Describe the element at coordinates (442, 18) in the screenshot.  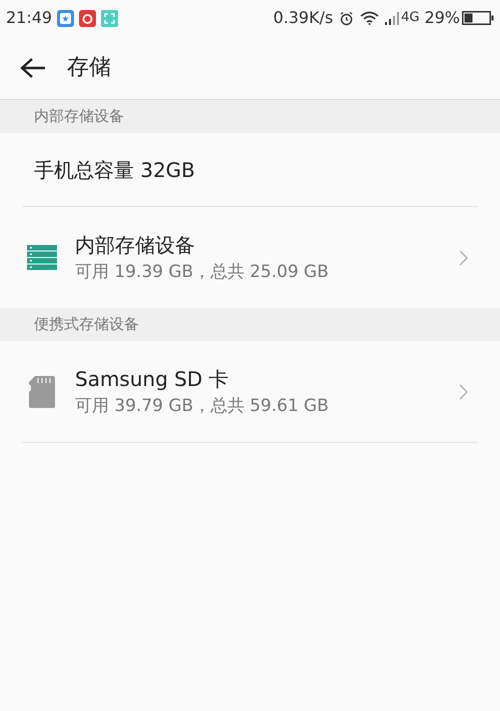
I see `battery-percent: 29%` at that location.